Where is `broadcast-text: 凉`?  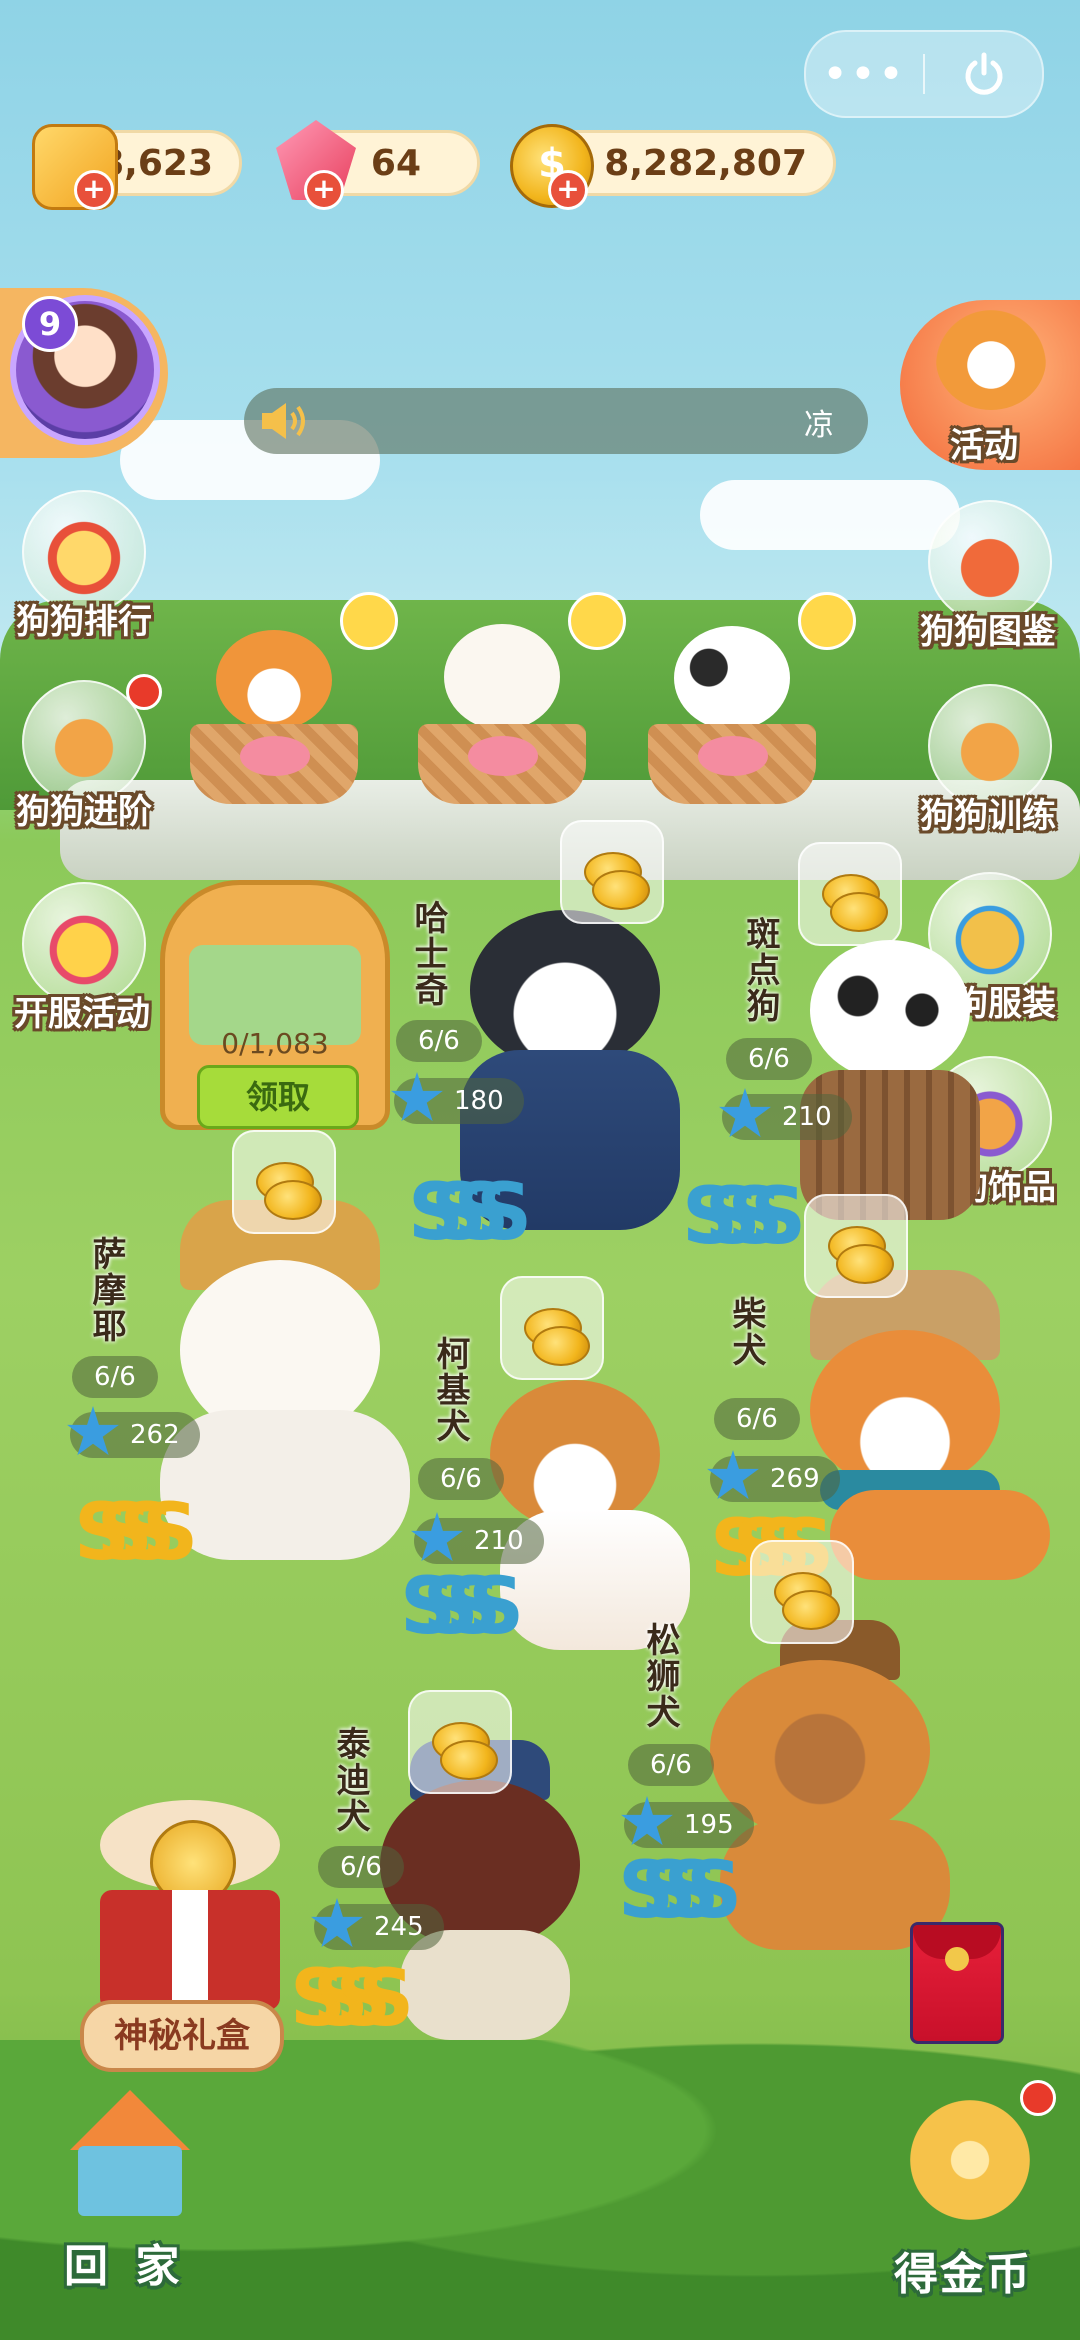 broadcast-text: 凉 is located at coordinates (819, 425).